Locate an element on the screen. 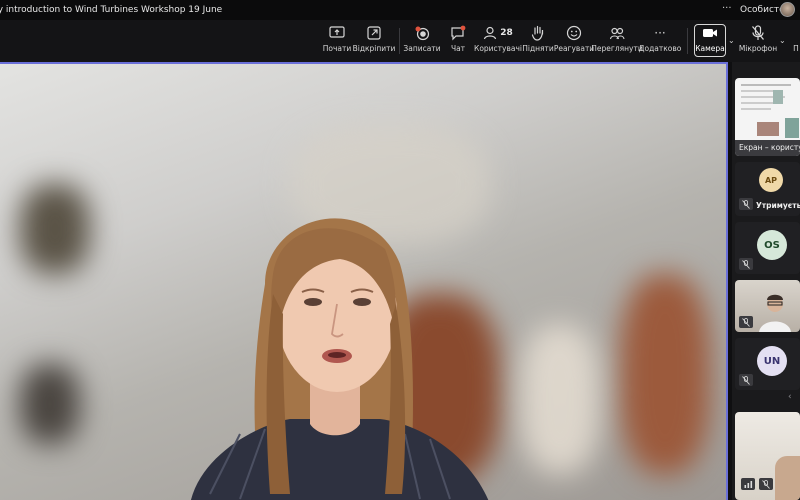 The image size is (800, 500). share-tray-icon is located at coordinates (795, 33).